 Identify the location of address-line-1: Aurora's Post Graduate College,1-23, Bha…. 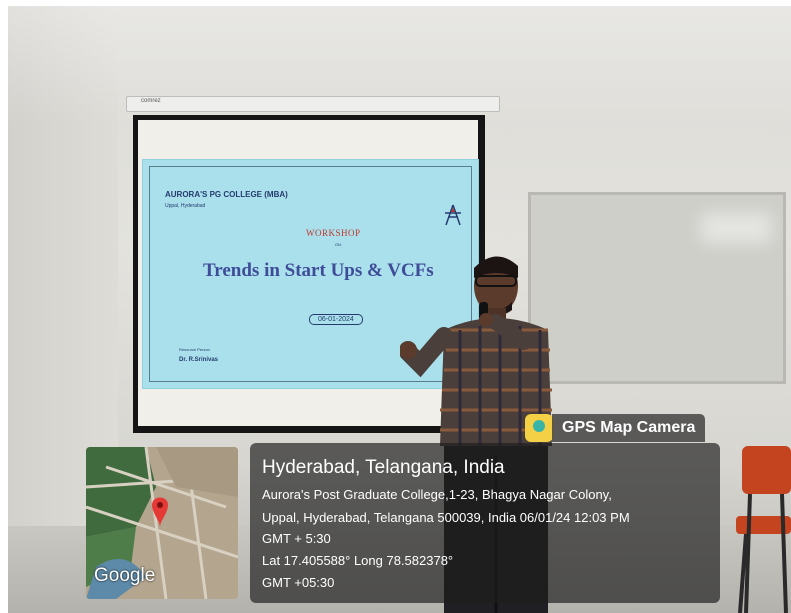
(437, 494).